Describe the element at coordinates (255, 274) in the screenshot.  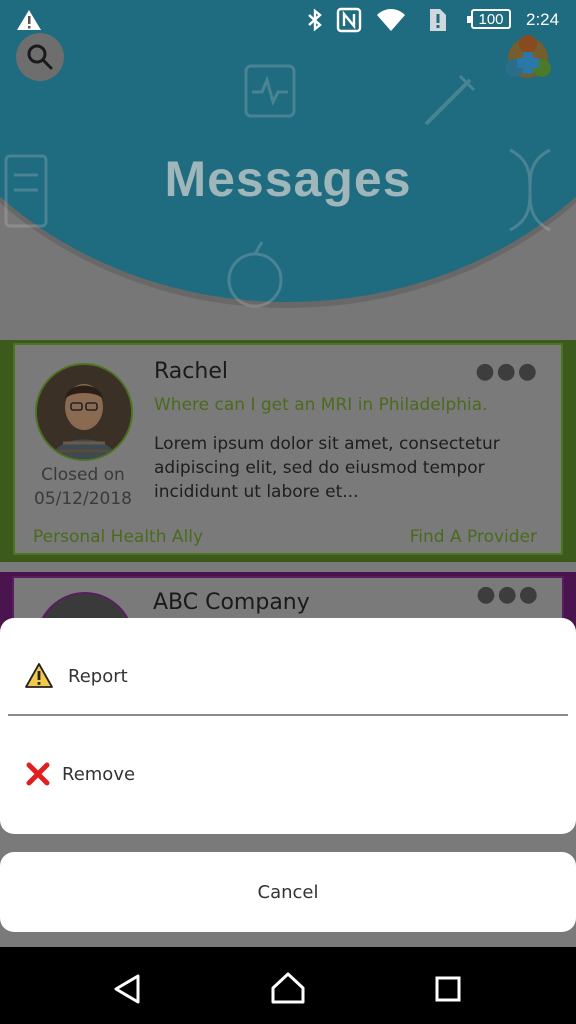
I see `apple-doodle-icon` at that location.